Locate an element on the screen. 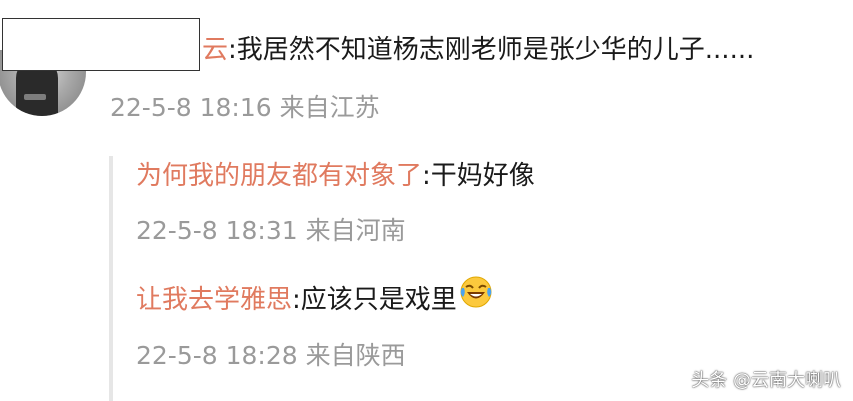 Image resolution: width=853 pixels, height=401 pixels. redacted-username-box is located at coordinates (101, 44).